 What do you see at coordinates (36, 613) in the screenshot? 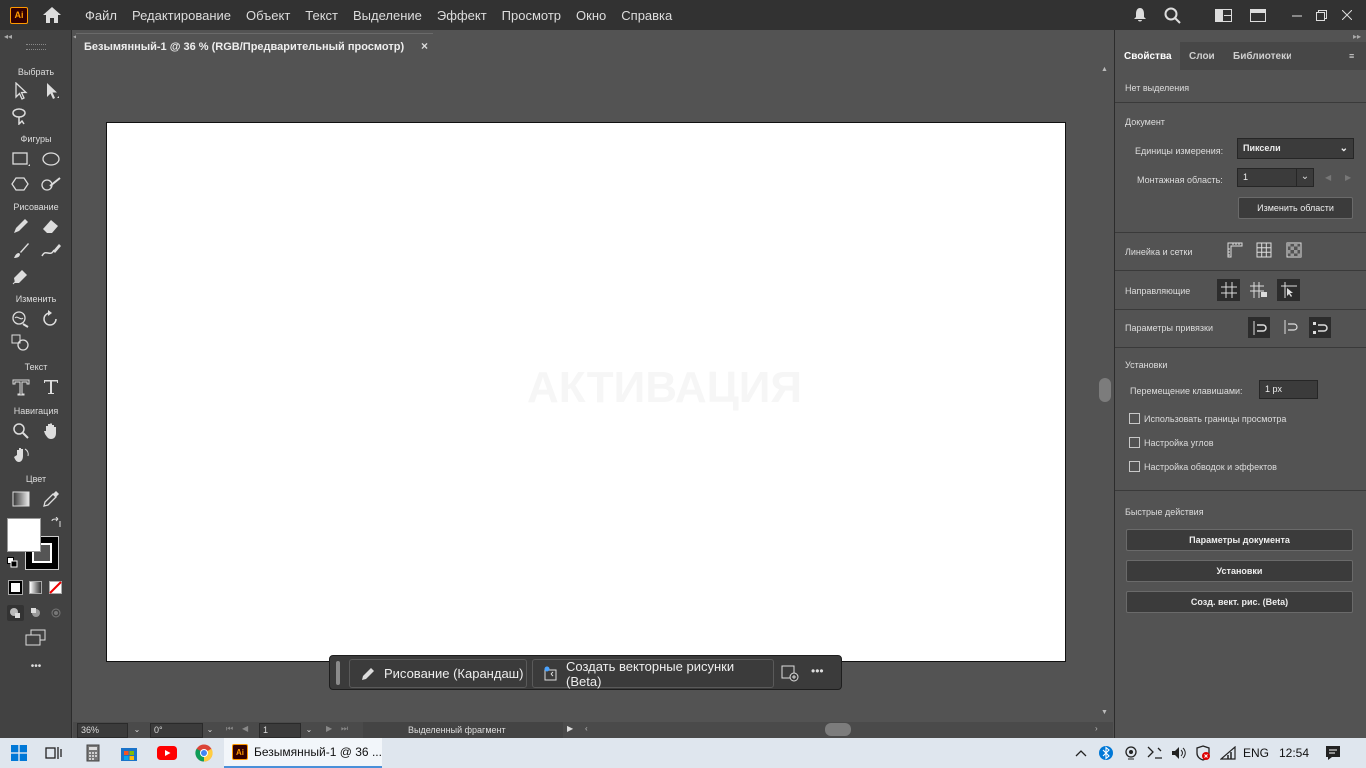
I see `draw-behind-icon` at bounding box center [36, 613].